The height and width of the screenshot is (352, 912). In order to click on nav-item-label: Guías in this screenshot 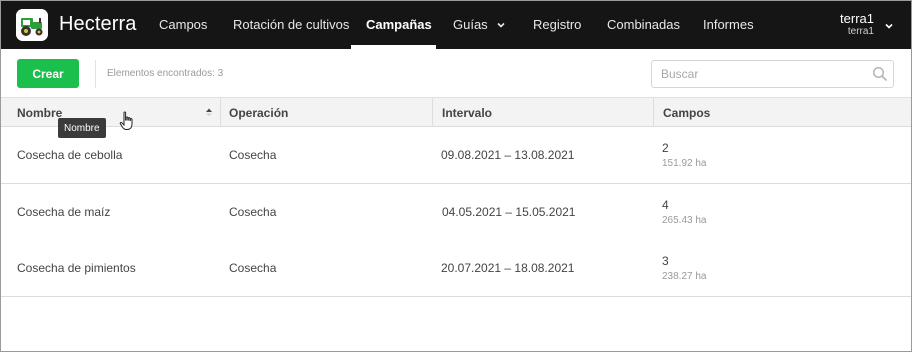, I will do `click(470, 24)`.